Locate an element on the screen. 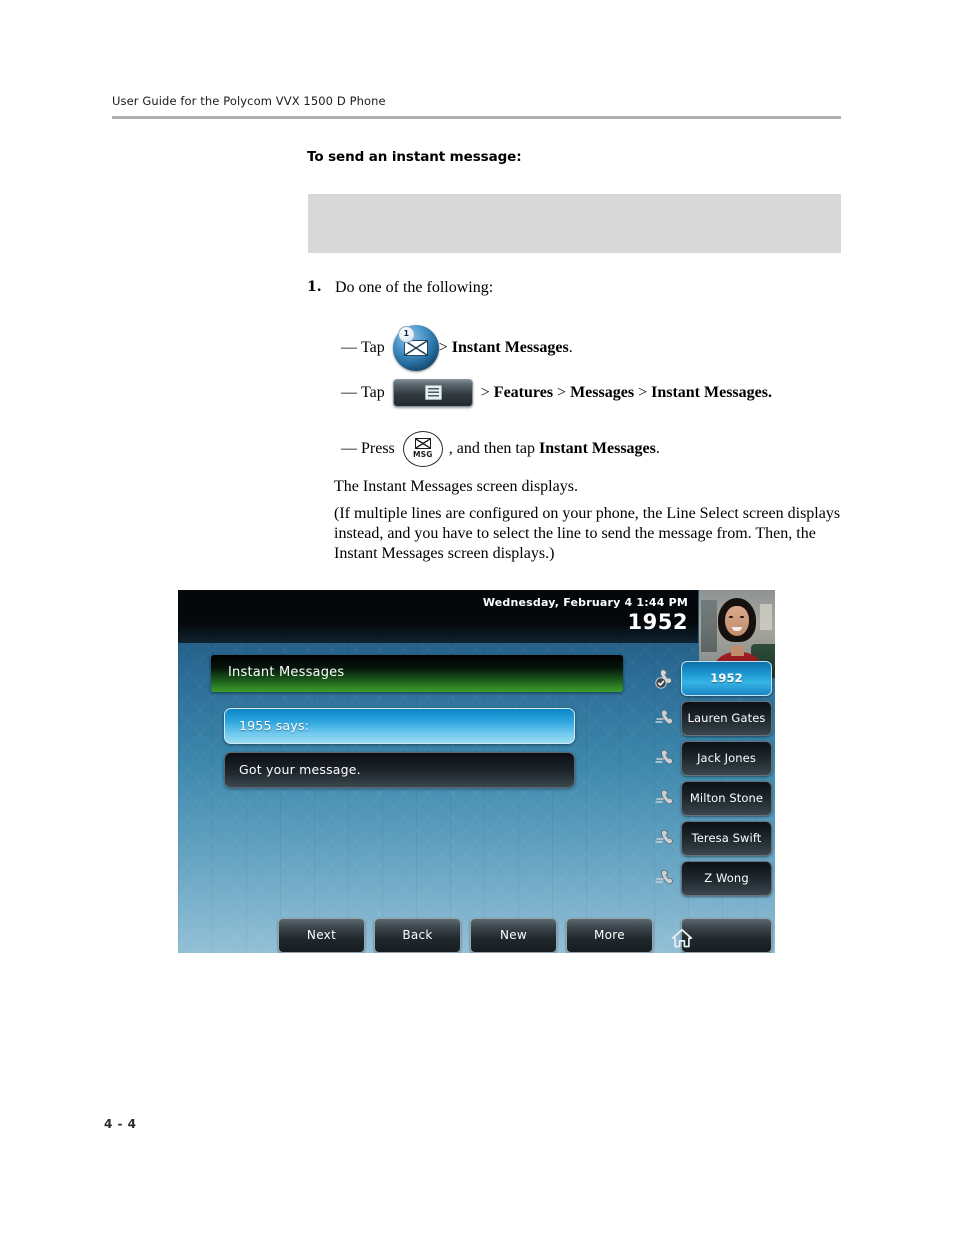 This screenshot has height=1235, width=954. message-text: Got your message. is located at coordinates (300, 769).